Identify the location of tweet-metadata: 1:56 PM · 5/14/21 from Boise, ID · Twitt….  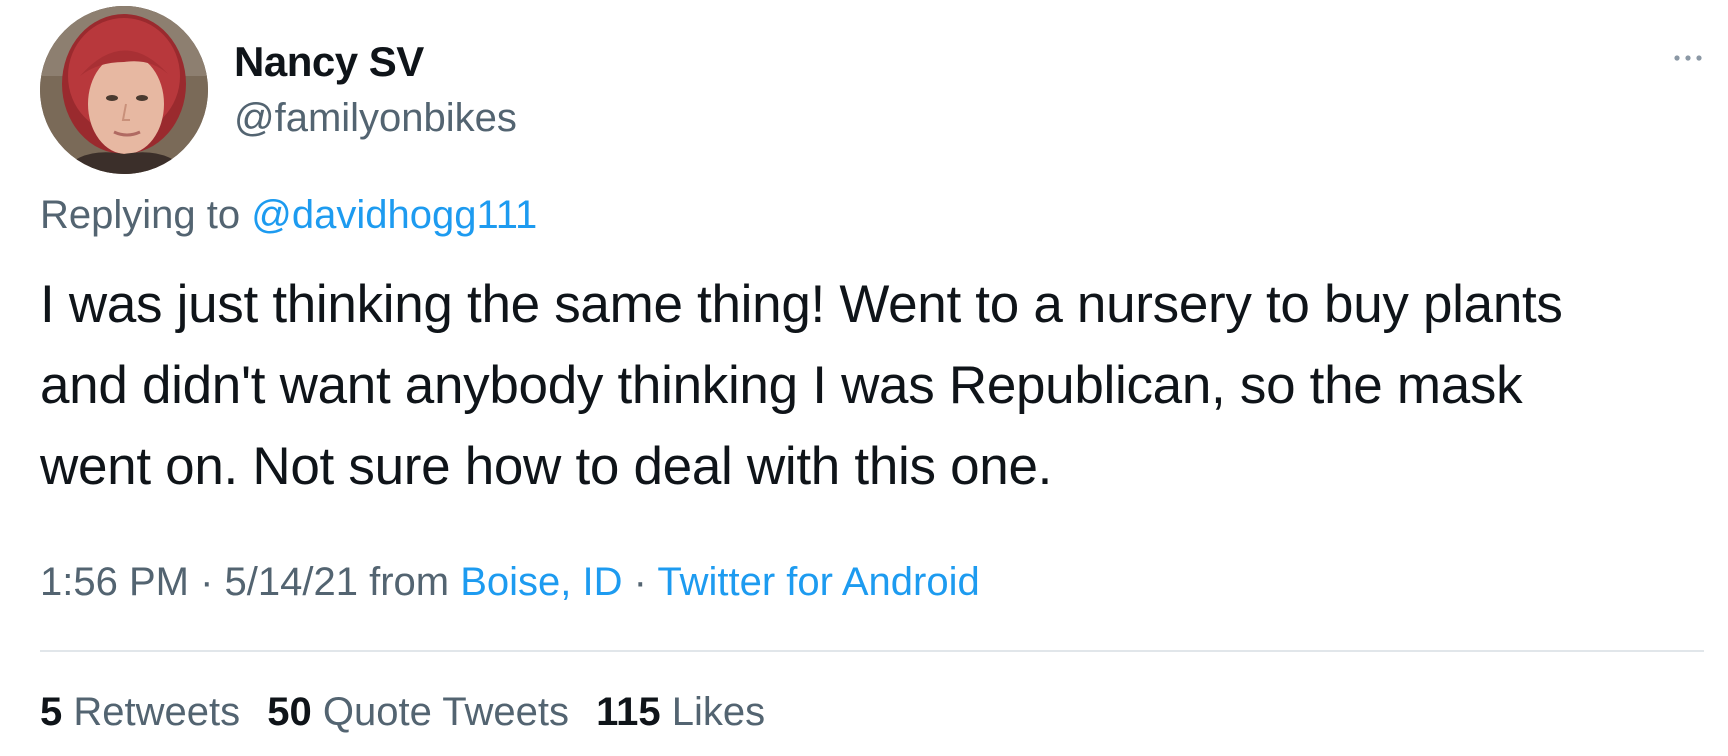
(510, 582).